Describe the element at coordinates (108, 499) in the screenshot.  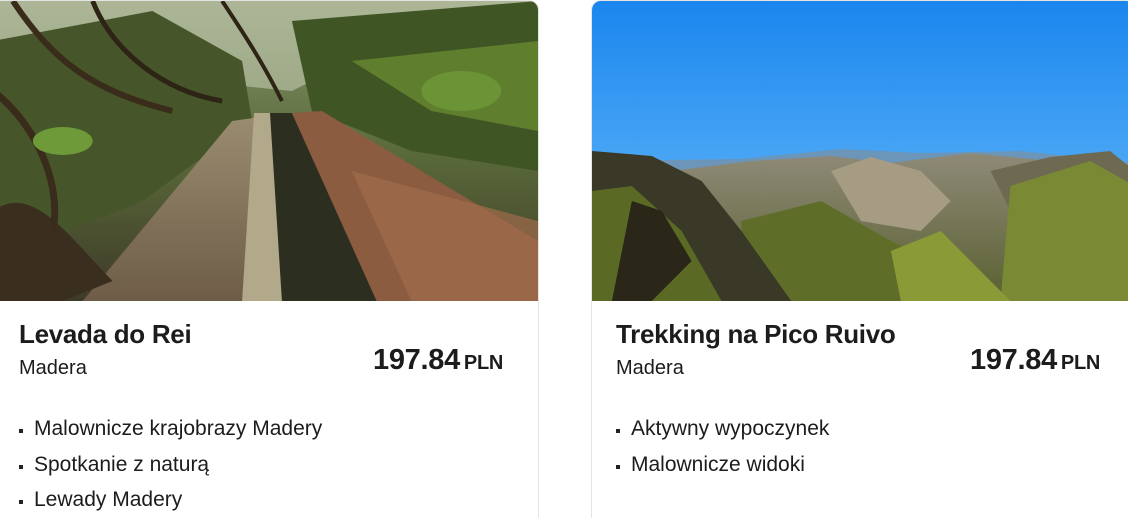
I see `feature-text: Lewady Madery` at that location.